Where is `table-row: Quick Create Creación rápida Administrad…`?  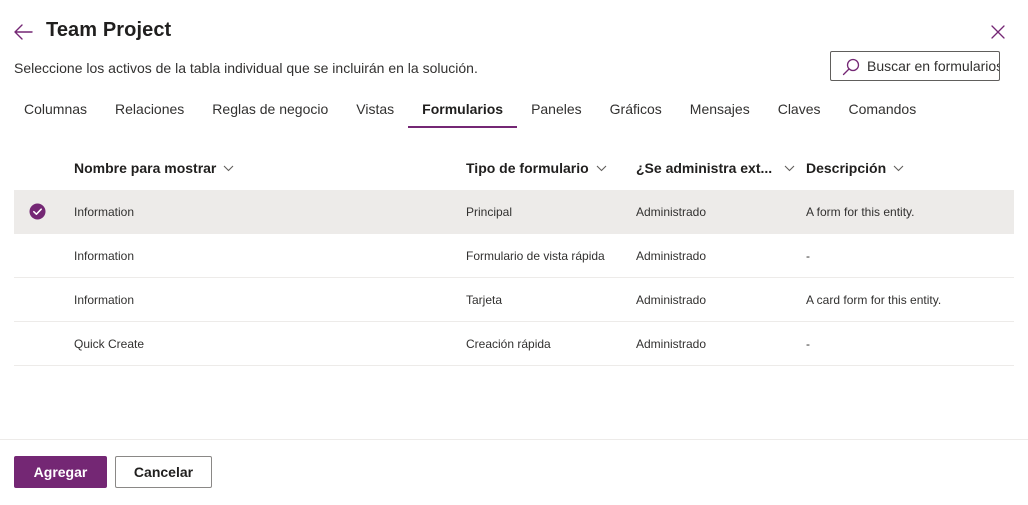 table-row: Quick Create Creación rápida Administrad… is located at coordinates (514, 344).